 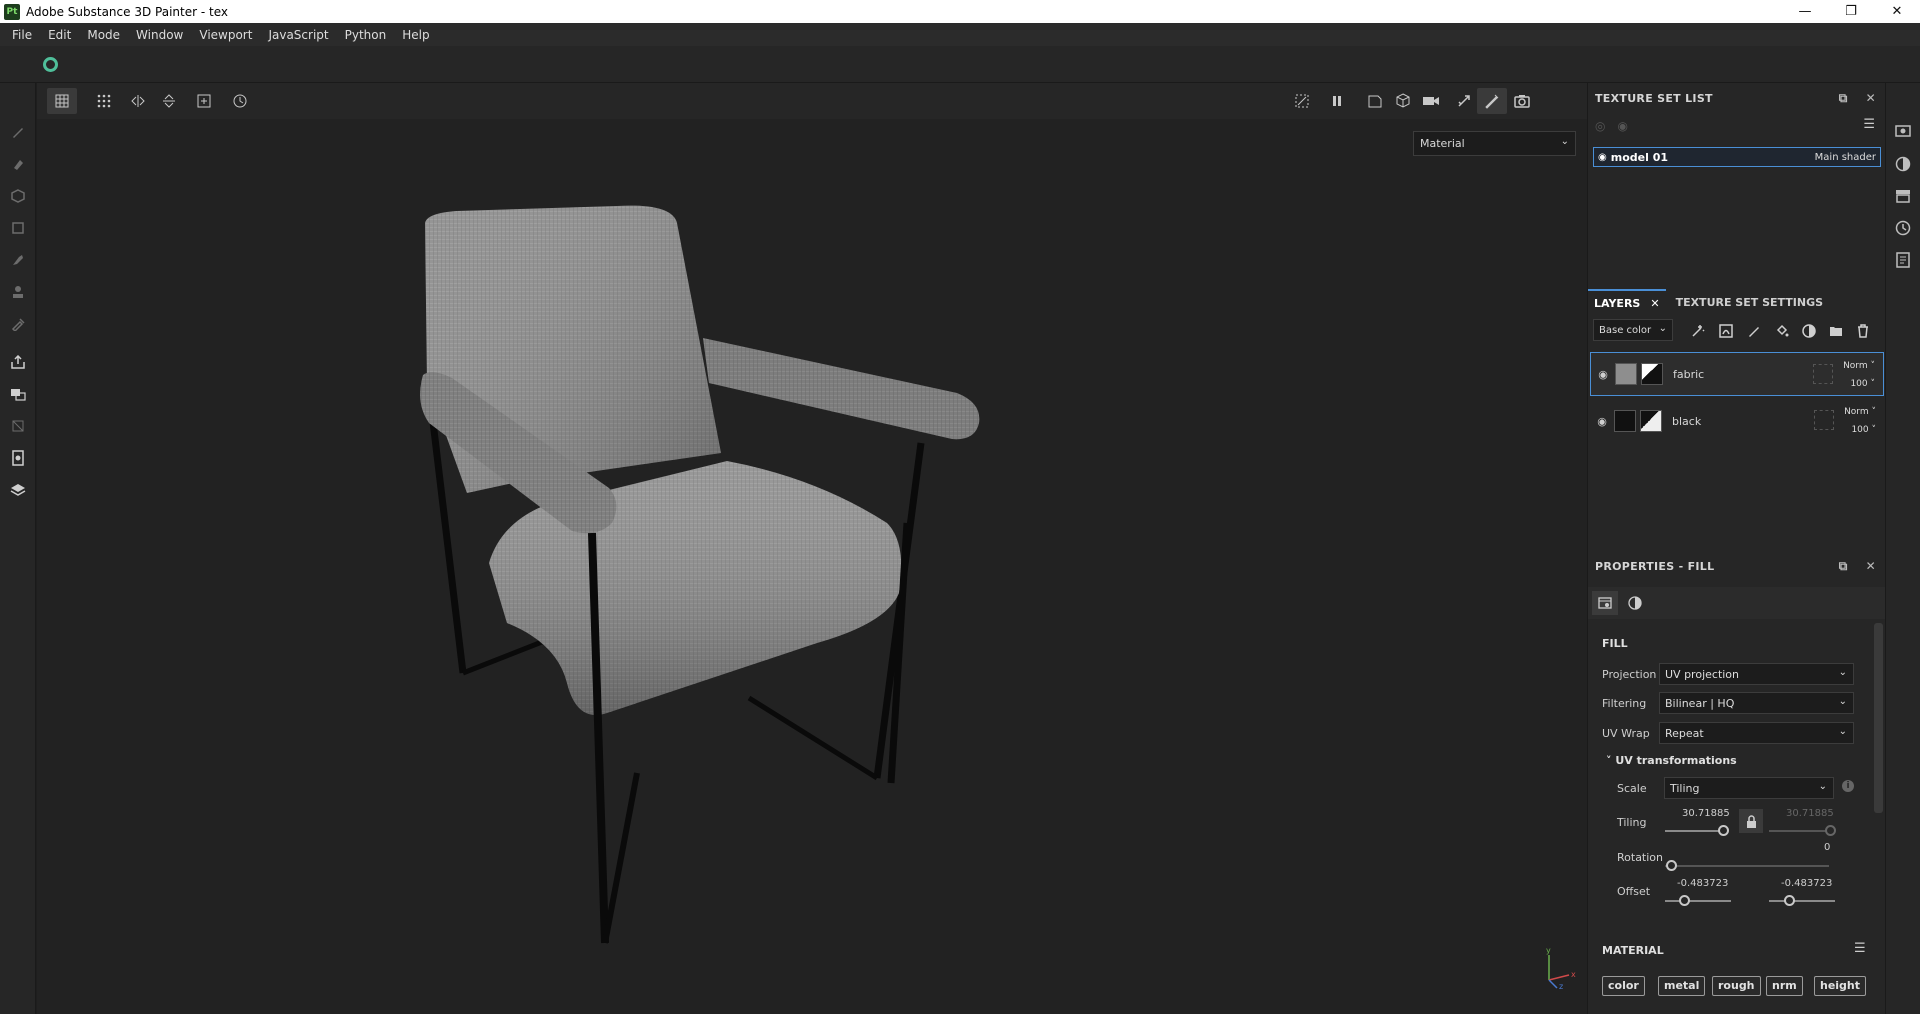 What do you see at coordinates (1747, 866) in the screenshot?
I see `rotation-slider` at bounding box center [1747, 866].